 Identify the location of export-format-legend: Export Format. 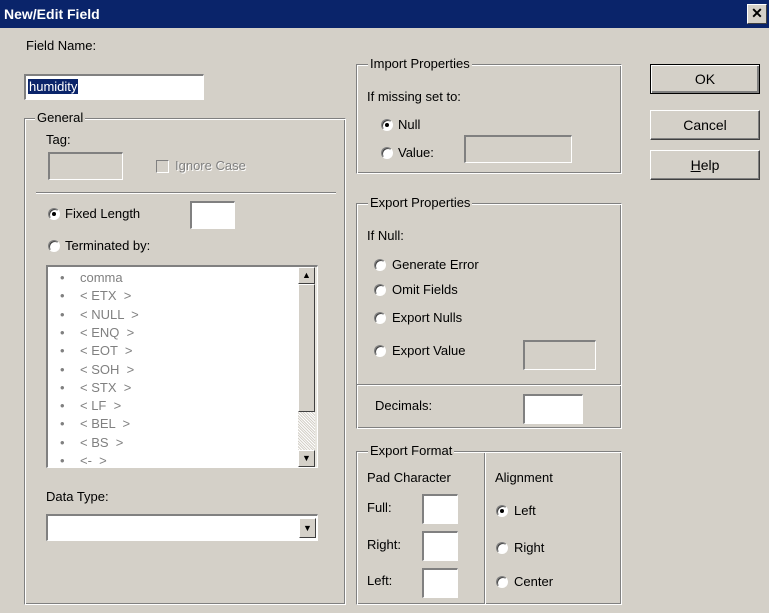
(411, 450).